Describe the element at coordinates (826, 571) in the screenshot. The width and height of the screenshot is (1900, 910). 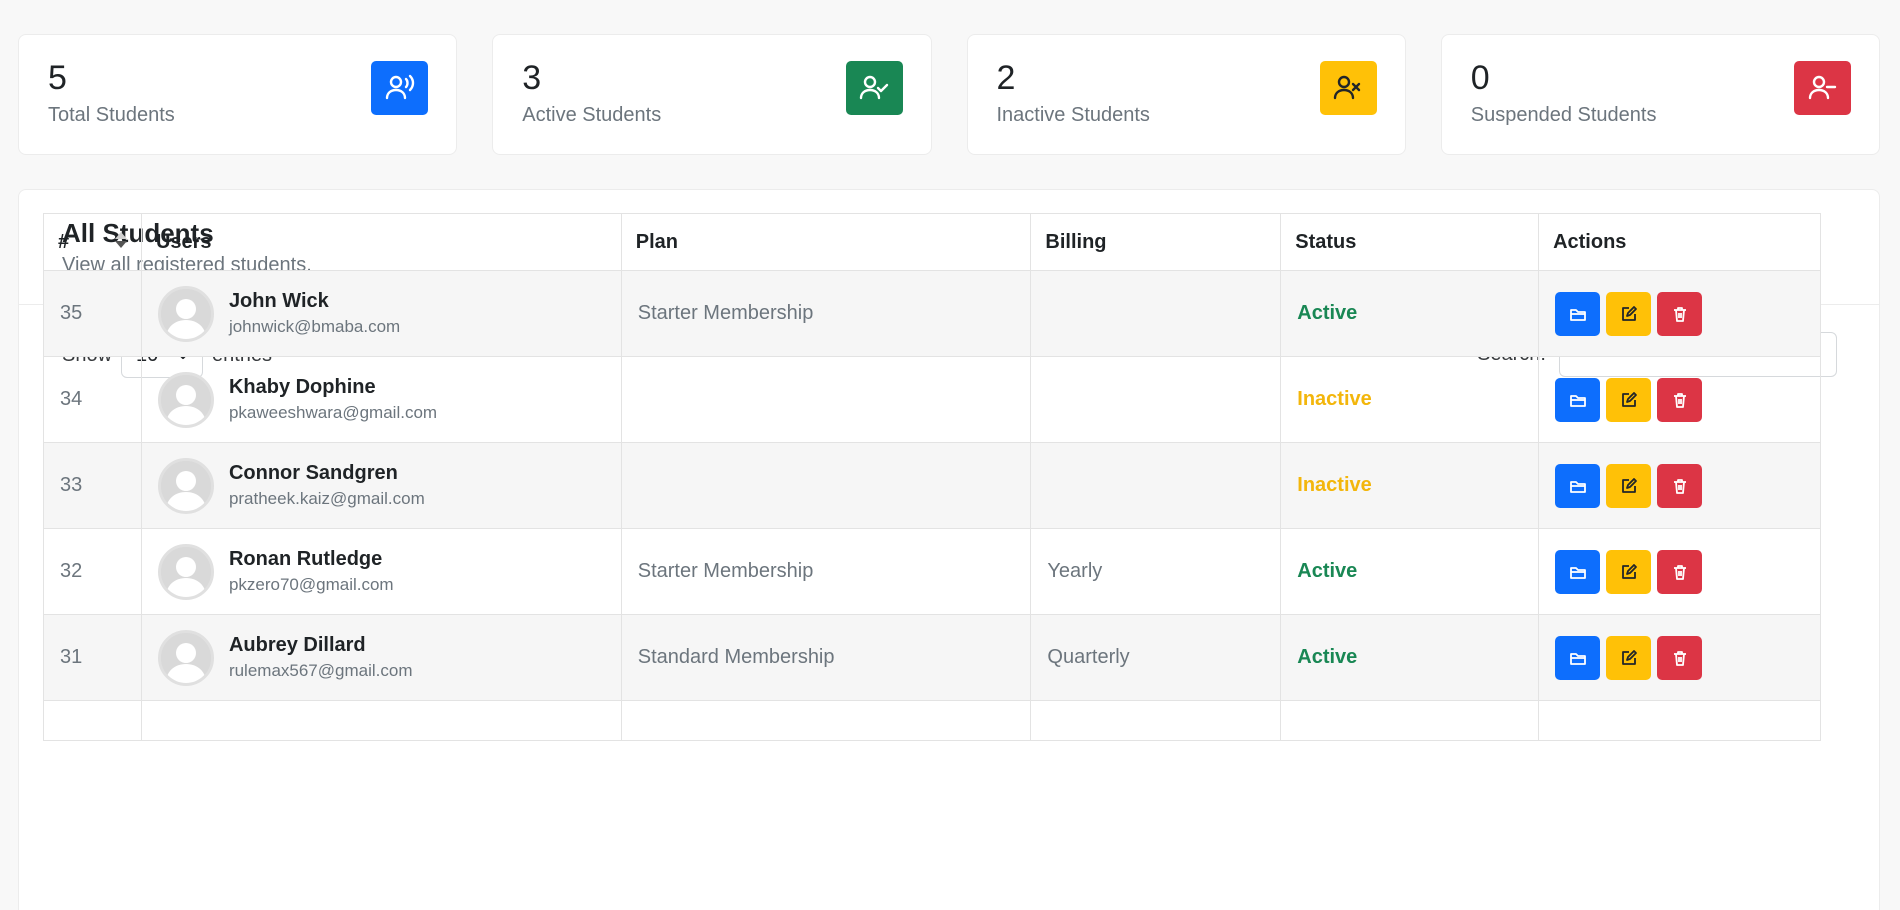
I see `plan-cell: Starter Membership` at that location.